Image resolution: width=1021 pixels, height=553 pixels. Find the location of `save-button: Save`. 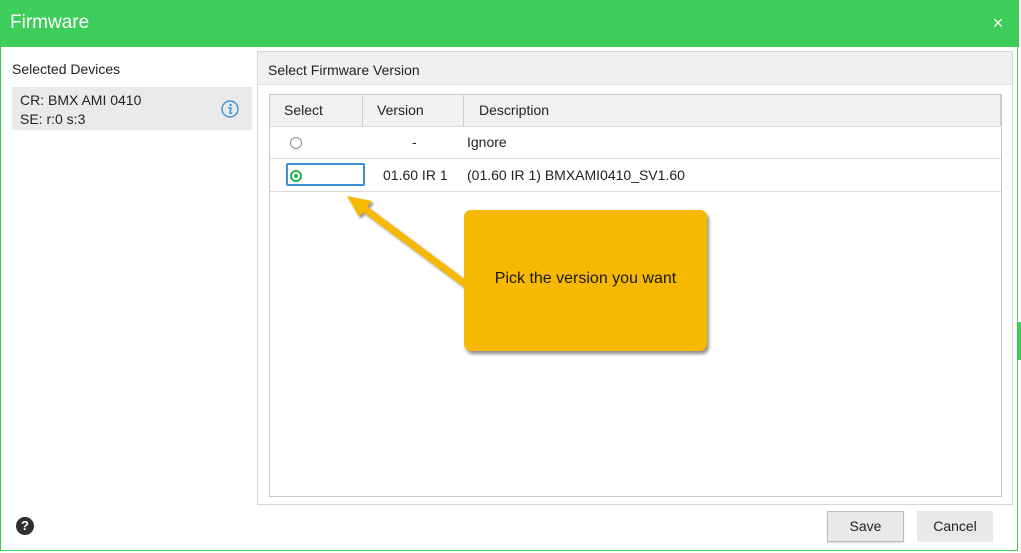

save-button: Save is located at coordinates (865, 526).